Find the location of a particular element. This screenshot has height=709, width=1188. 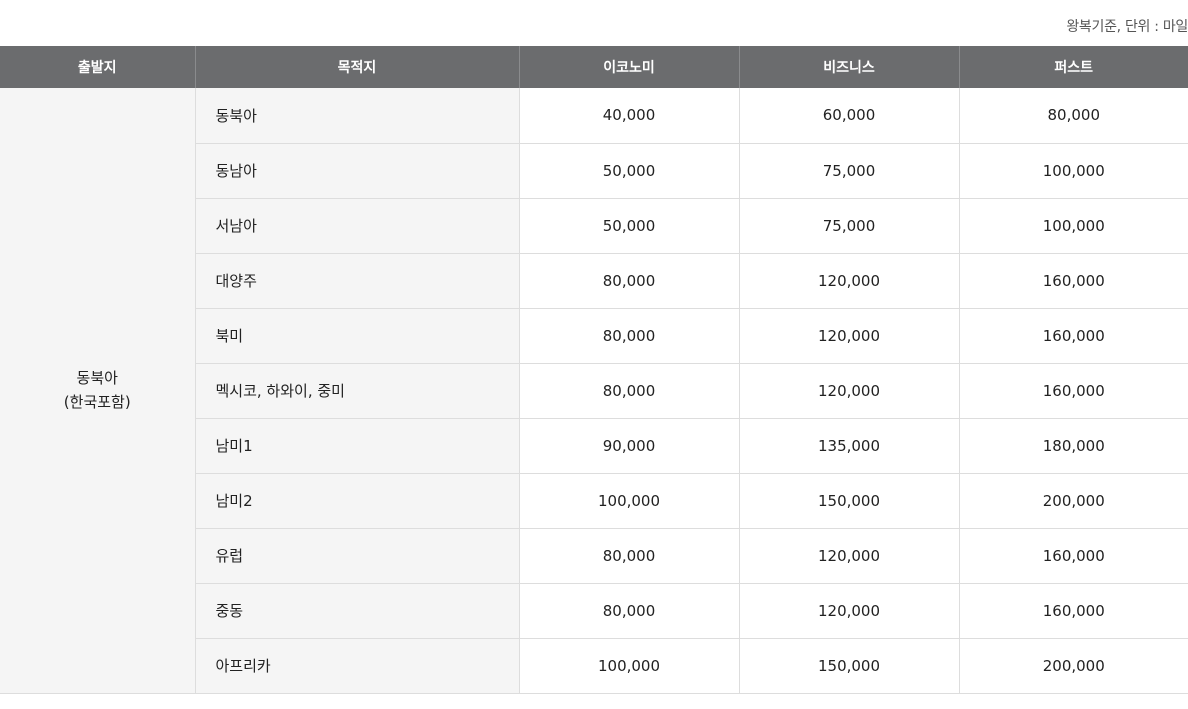

economy-cell: 40,000 is located at coordinates (628, 116).